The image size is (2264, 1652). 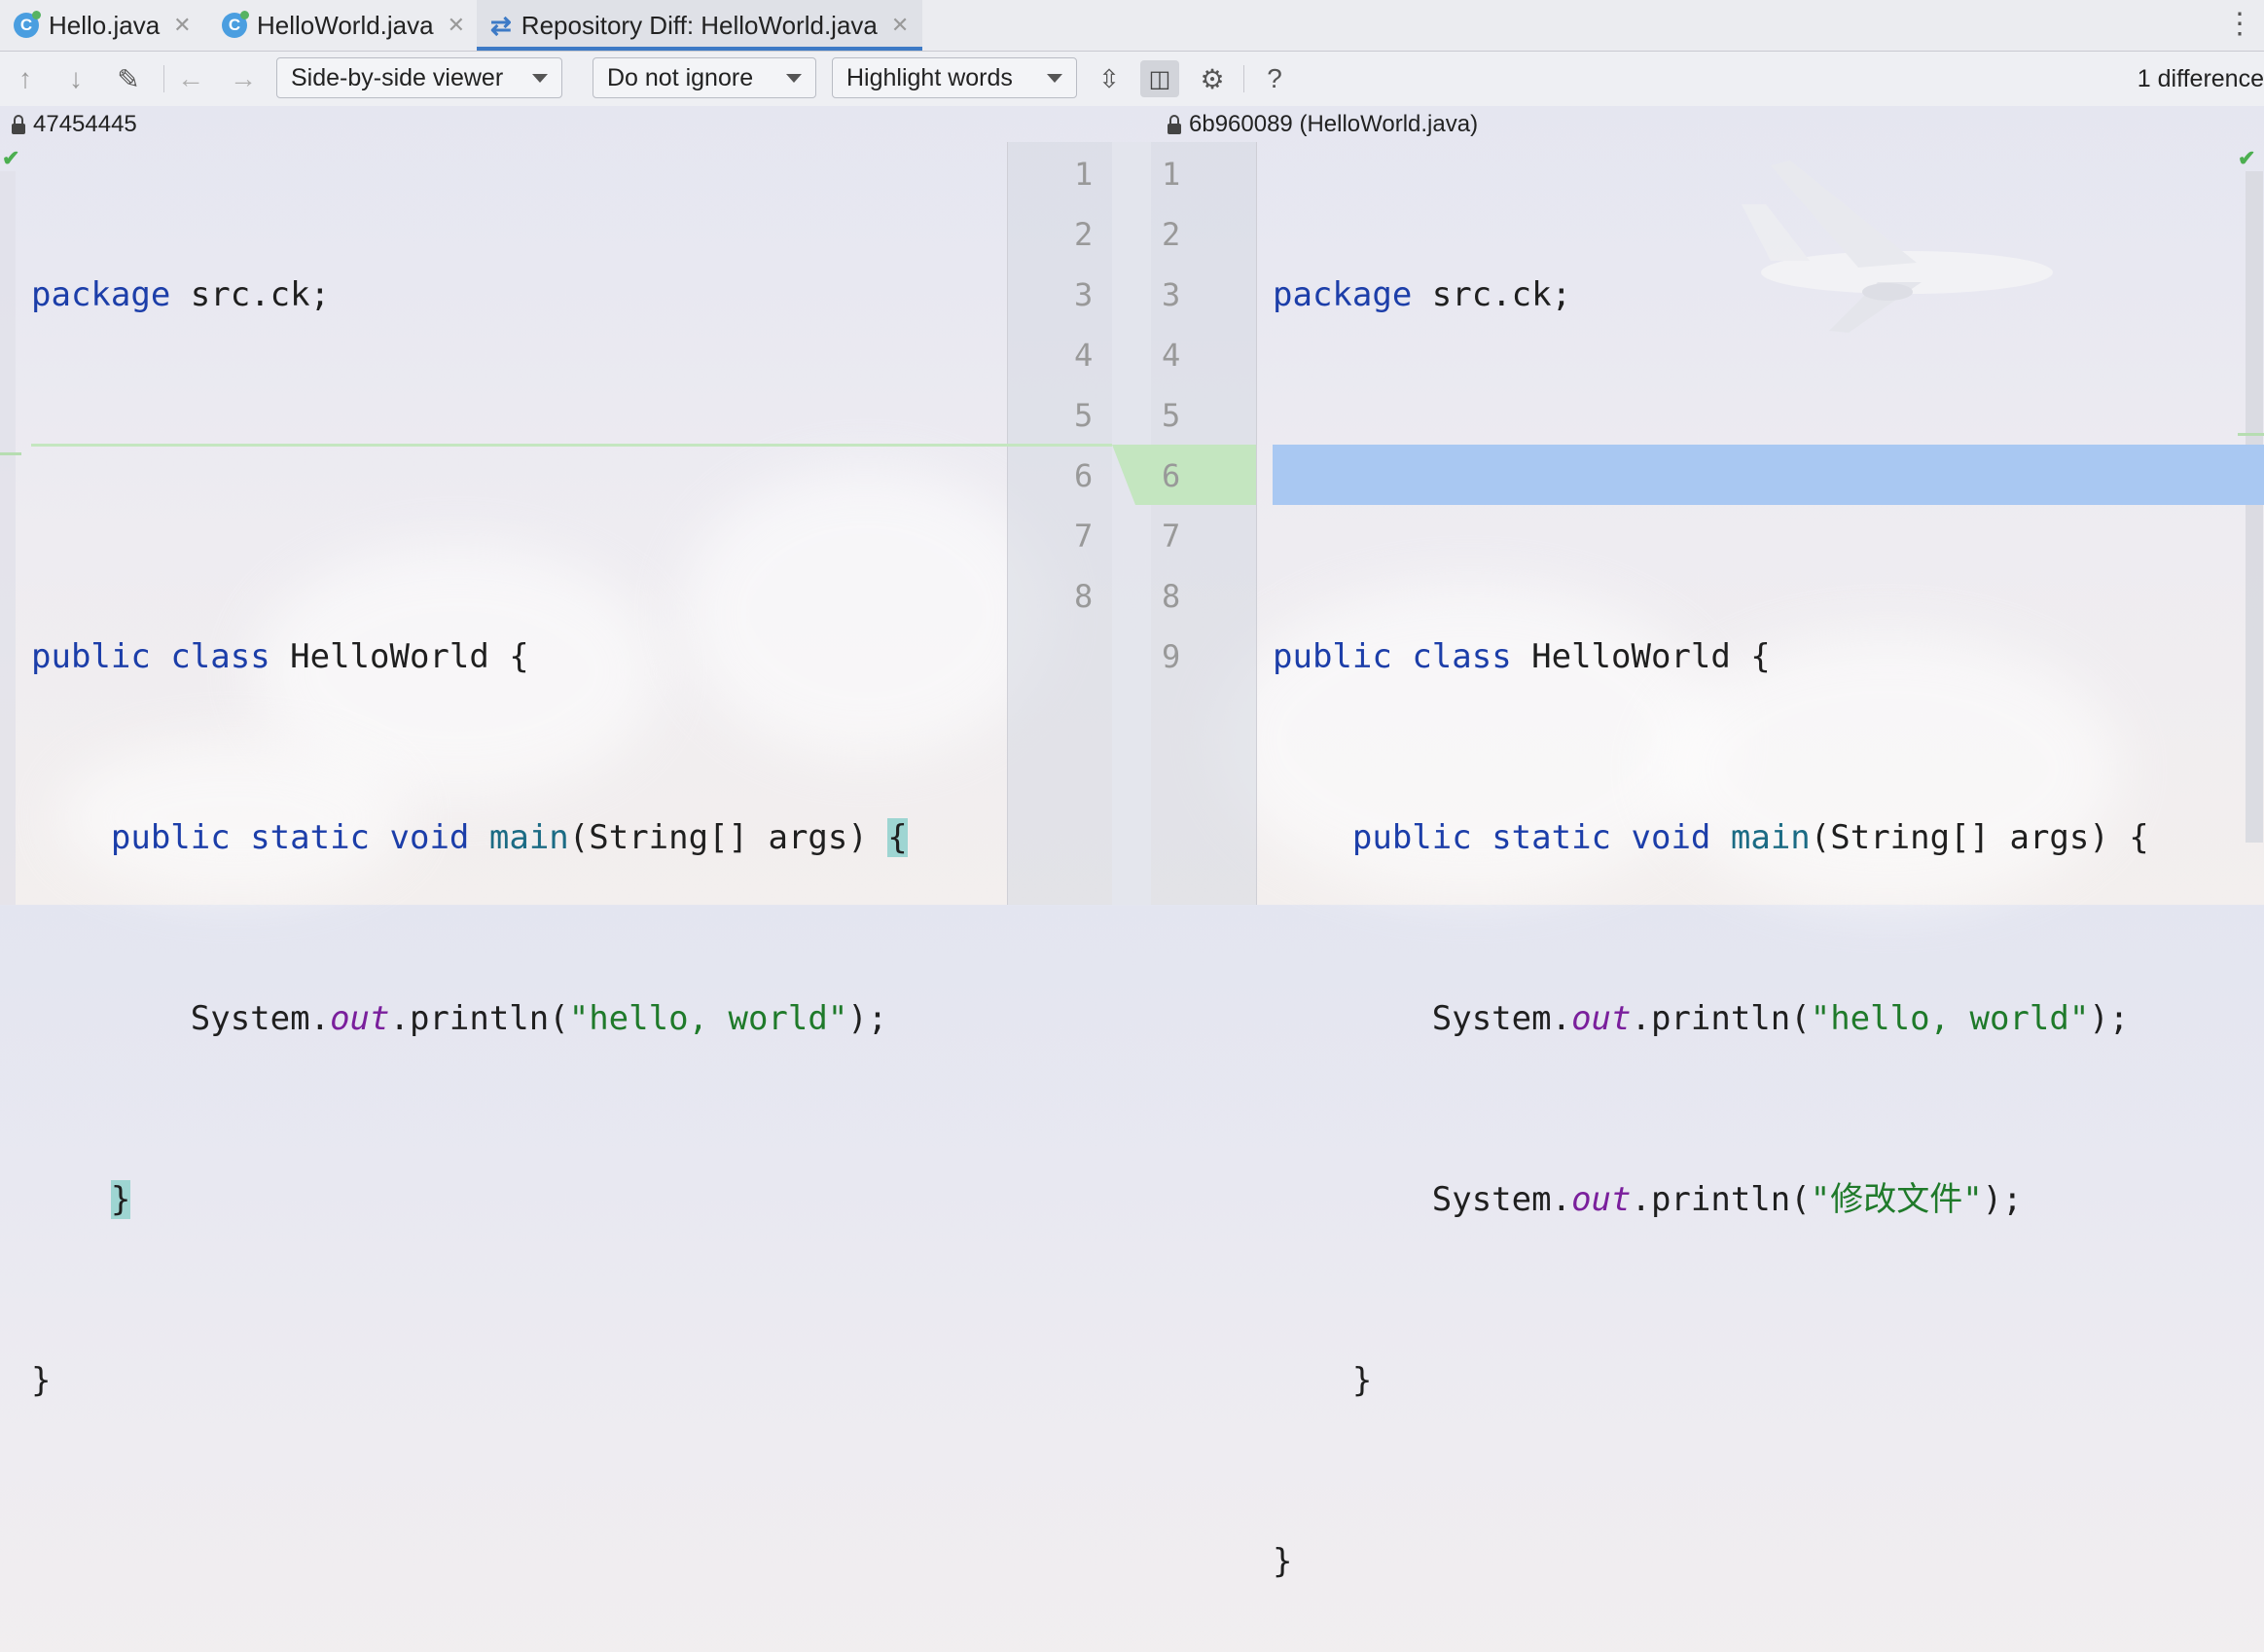 I want to click on keyword: class, so click(x=220, y=656).